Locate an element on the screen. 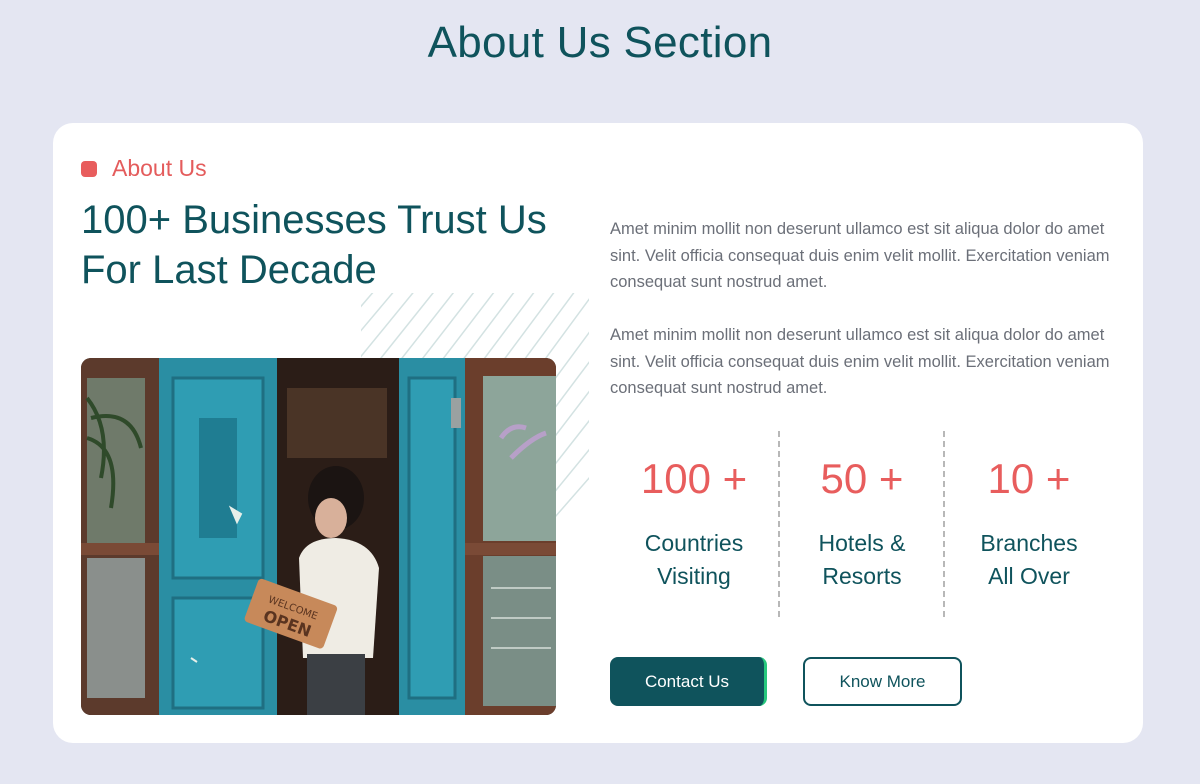 This screenshot has width=1200, height=784. stat-hotels: 50 + Hotels & Resorts is located at coordinates (862, 524).